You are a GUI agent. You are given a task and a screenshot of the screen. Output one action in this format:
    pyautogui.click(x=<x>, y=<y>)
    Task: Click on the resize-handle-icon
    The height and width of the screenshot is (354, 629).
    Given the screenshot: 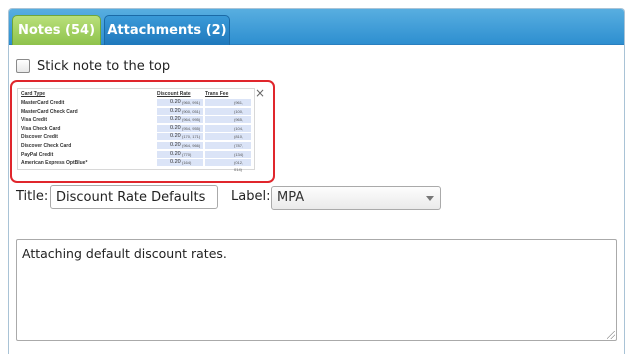 What is the action you would take?
    pyautogui.click(x=611, y=335)
    